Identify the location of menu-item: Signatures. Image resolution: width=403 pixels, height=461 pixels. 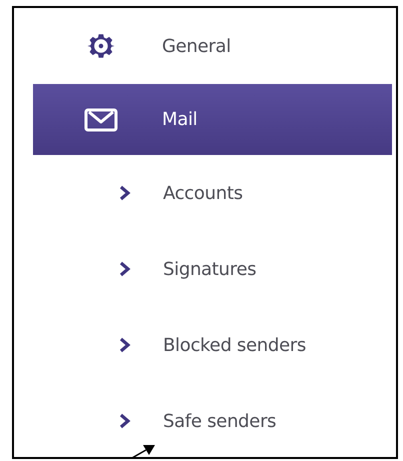
(212, 269).